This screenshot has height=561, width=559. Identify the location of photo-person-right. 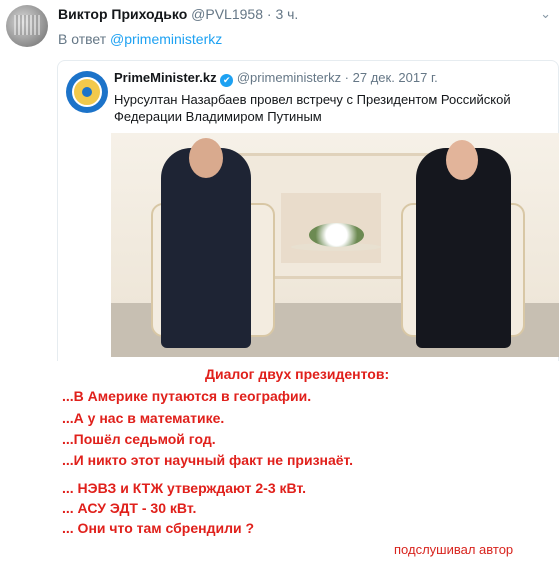
(463, 244).